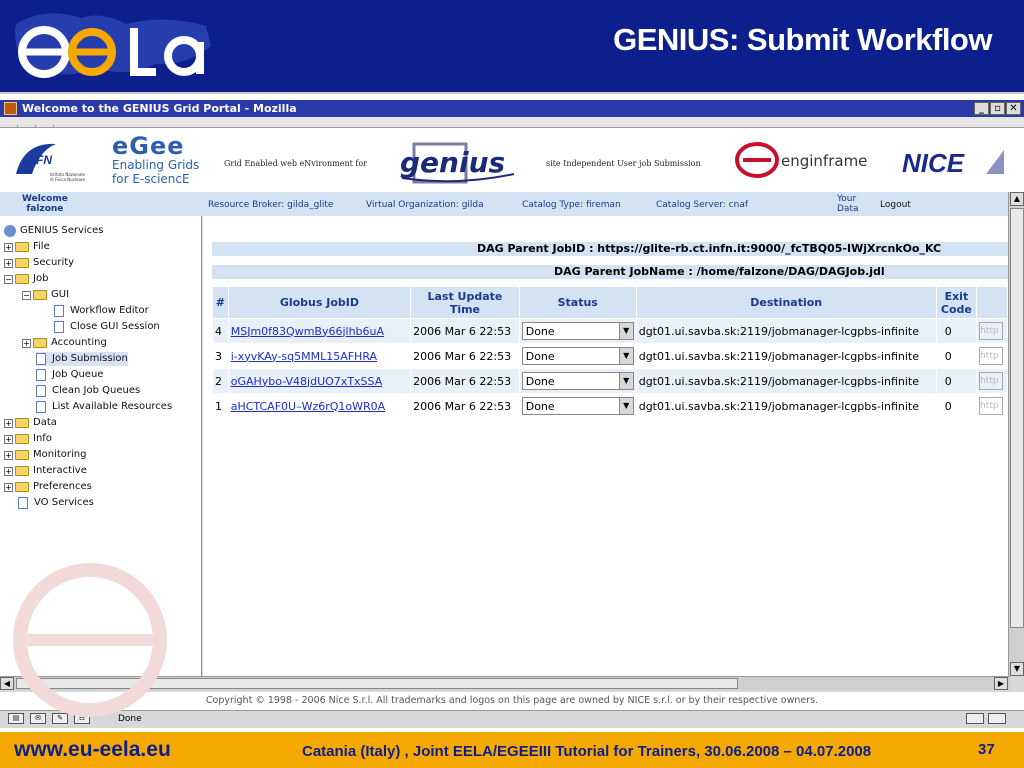 This screenshot has width=1024, height=768. I want to click on welcome-user: Welcome falzone, so click(45, 204).